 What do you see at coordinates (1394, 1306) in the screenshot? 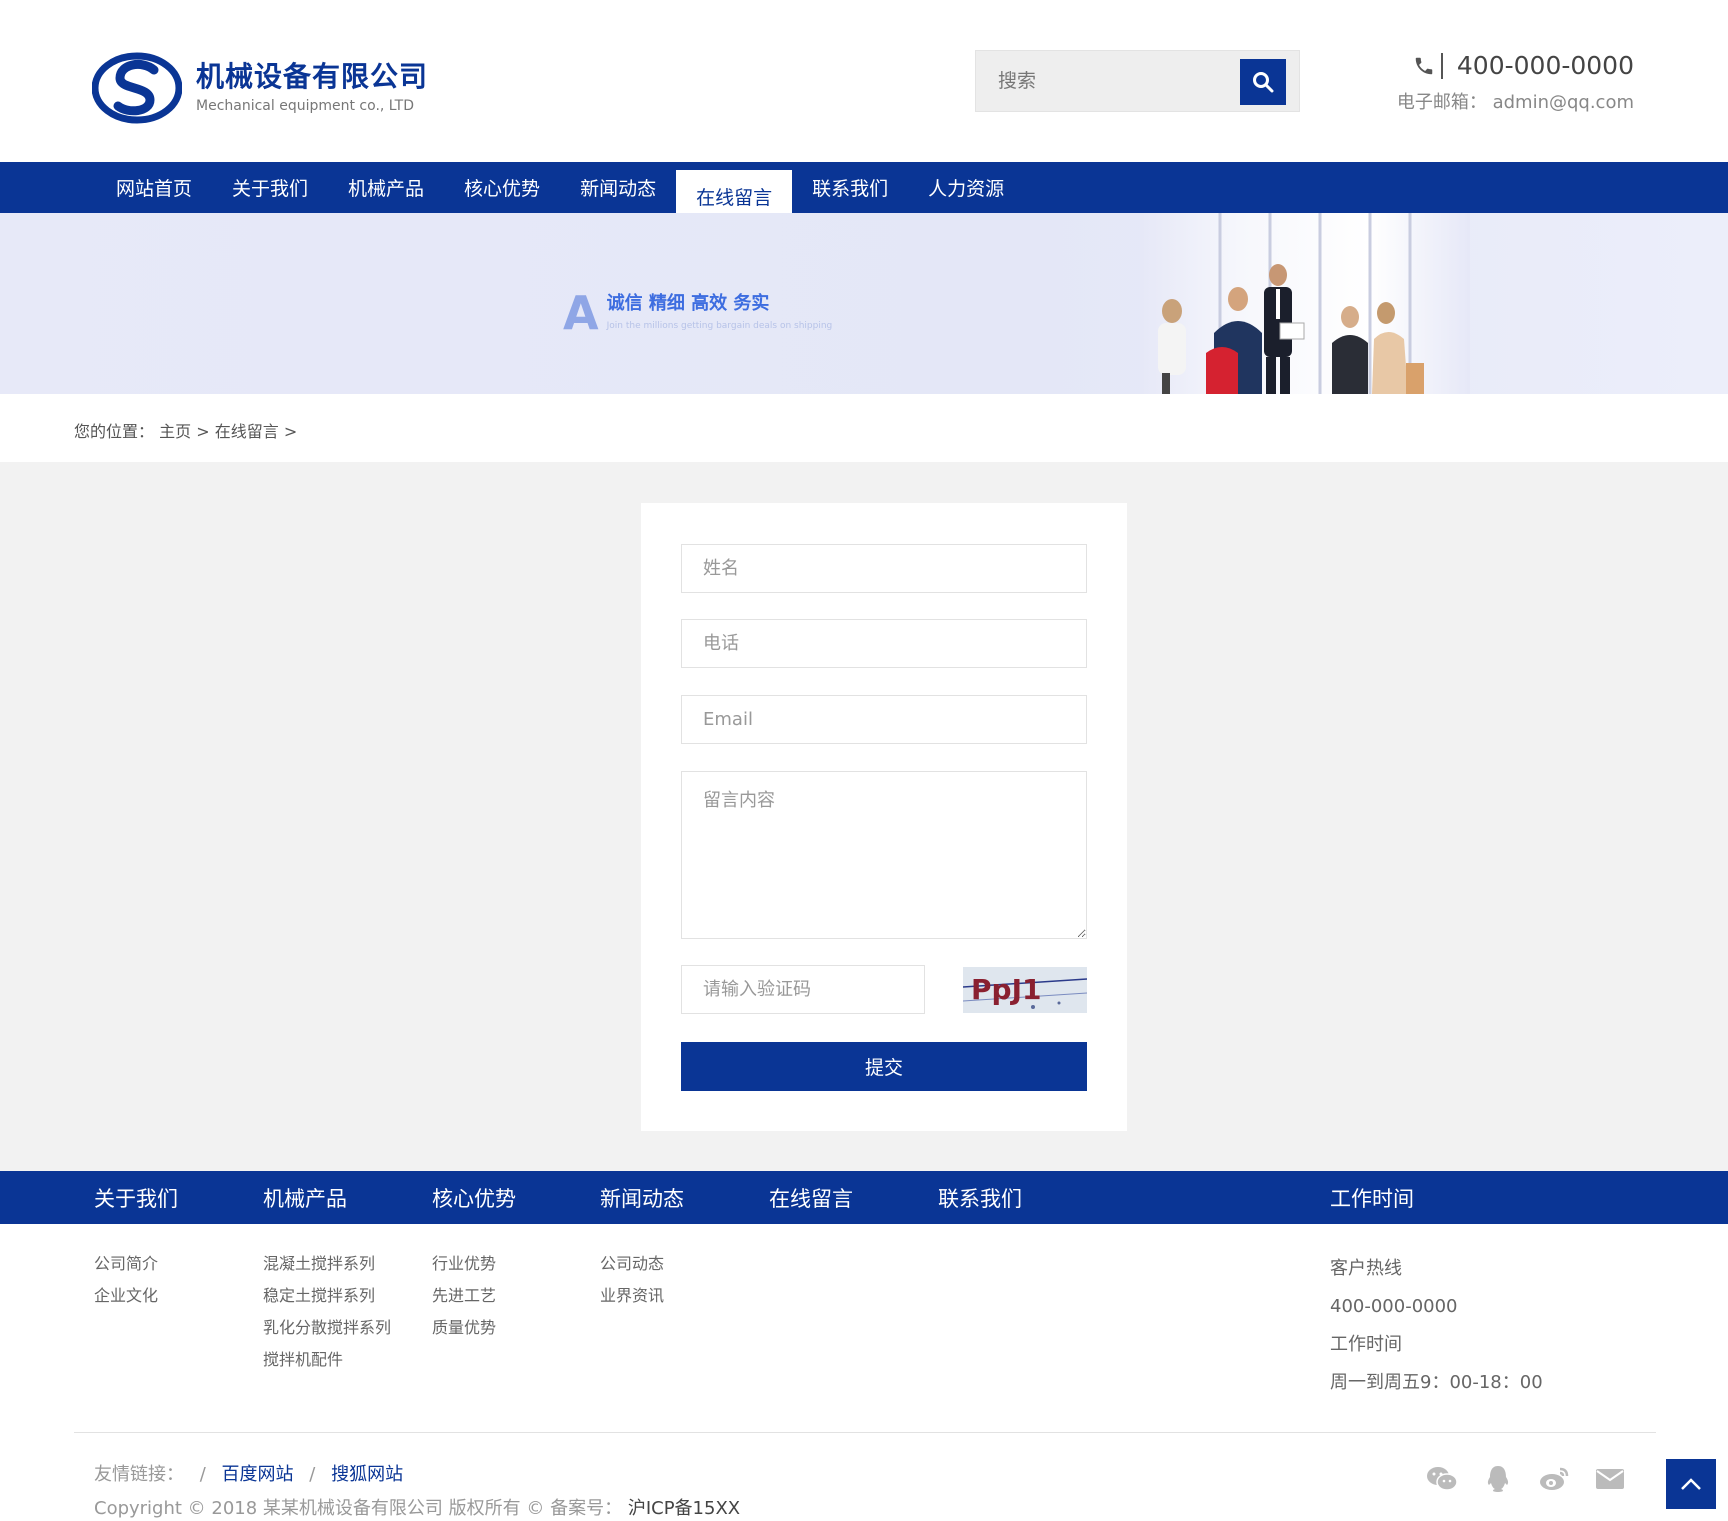
I see `hotline-number: 400-000-0000` at bounding box center [1394, 1306].